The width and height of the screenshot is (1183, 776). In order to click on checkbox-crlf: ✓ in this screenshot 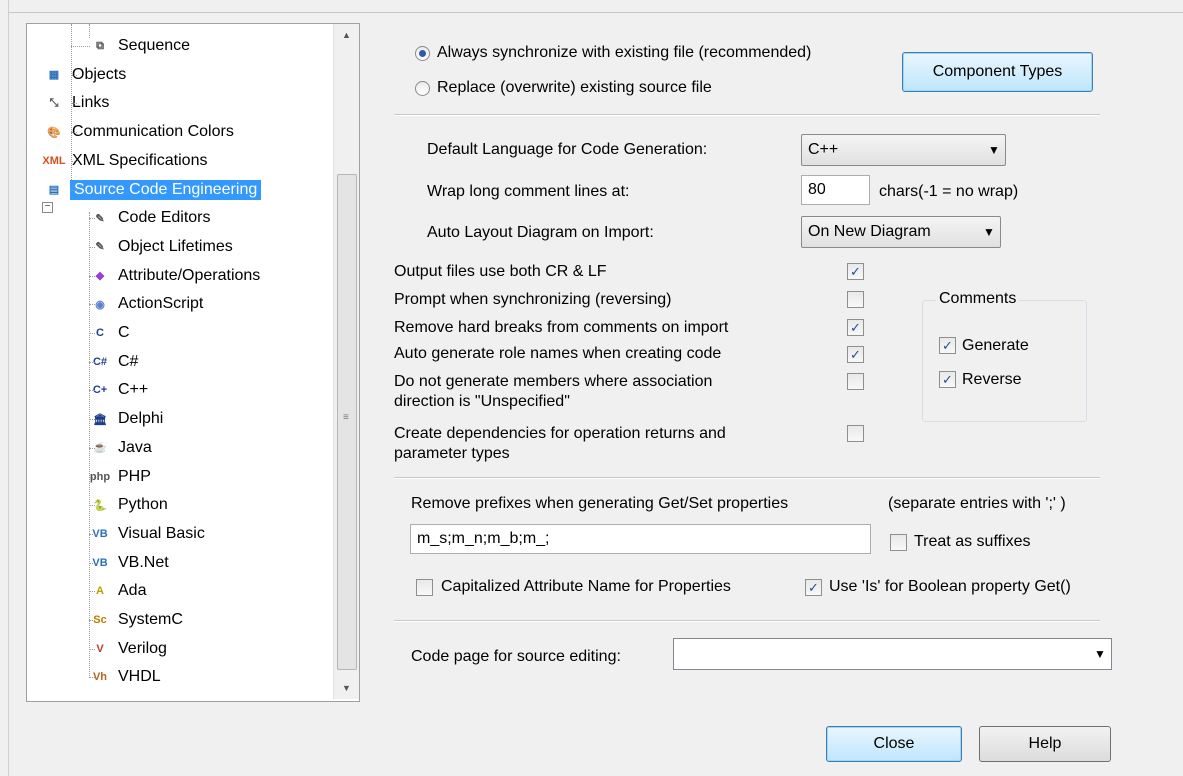, I will do `click(855, 271)`.